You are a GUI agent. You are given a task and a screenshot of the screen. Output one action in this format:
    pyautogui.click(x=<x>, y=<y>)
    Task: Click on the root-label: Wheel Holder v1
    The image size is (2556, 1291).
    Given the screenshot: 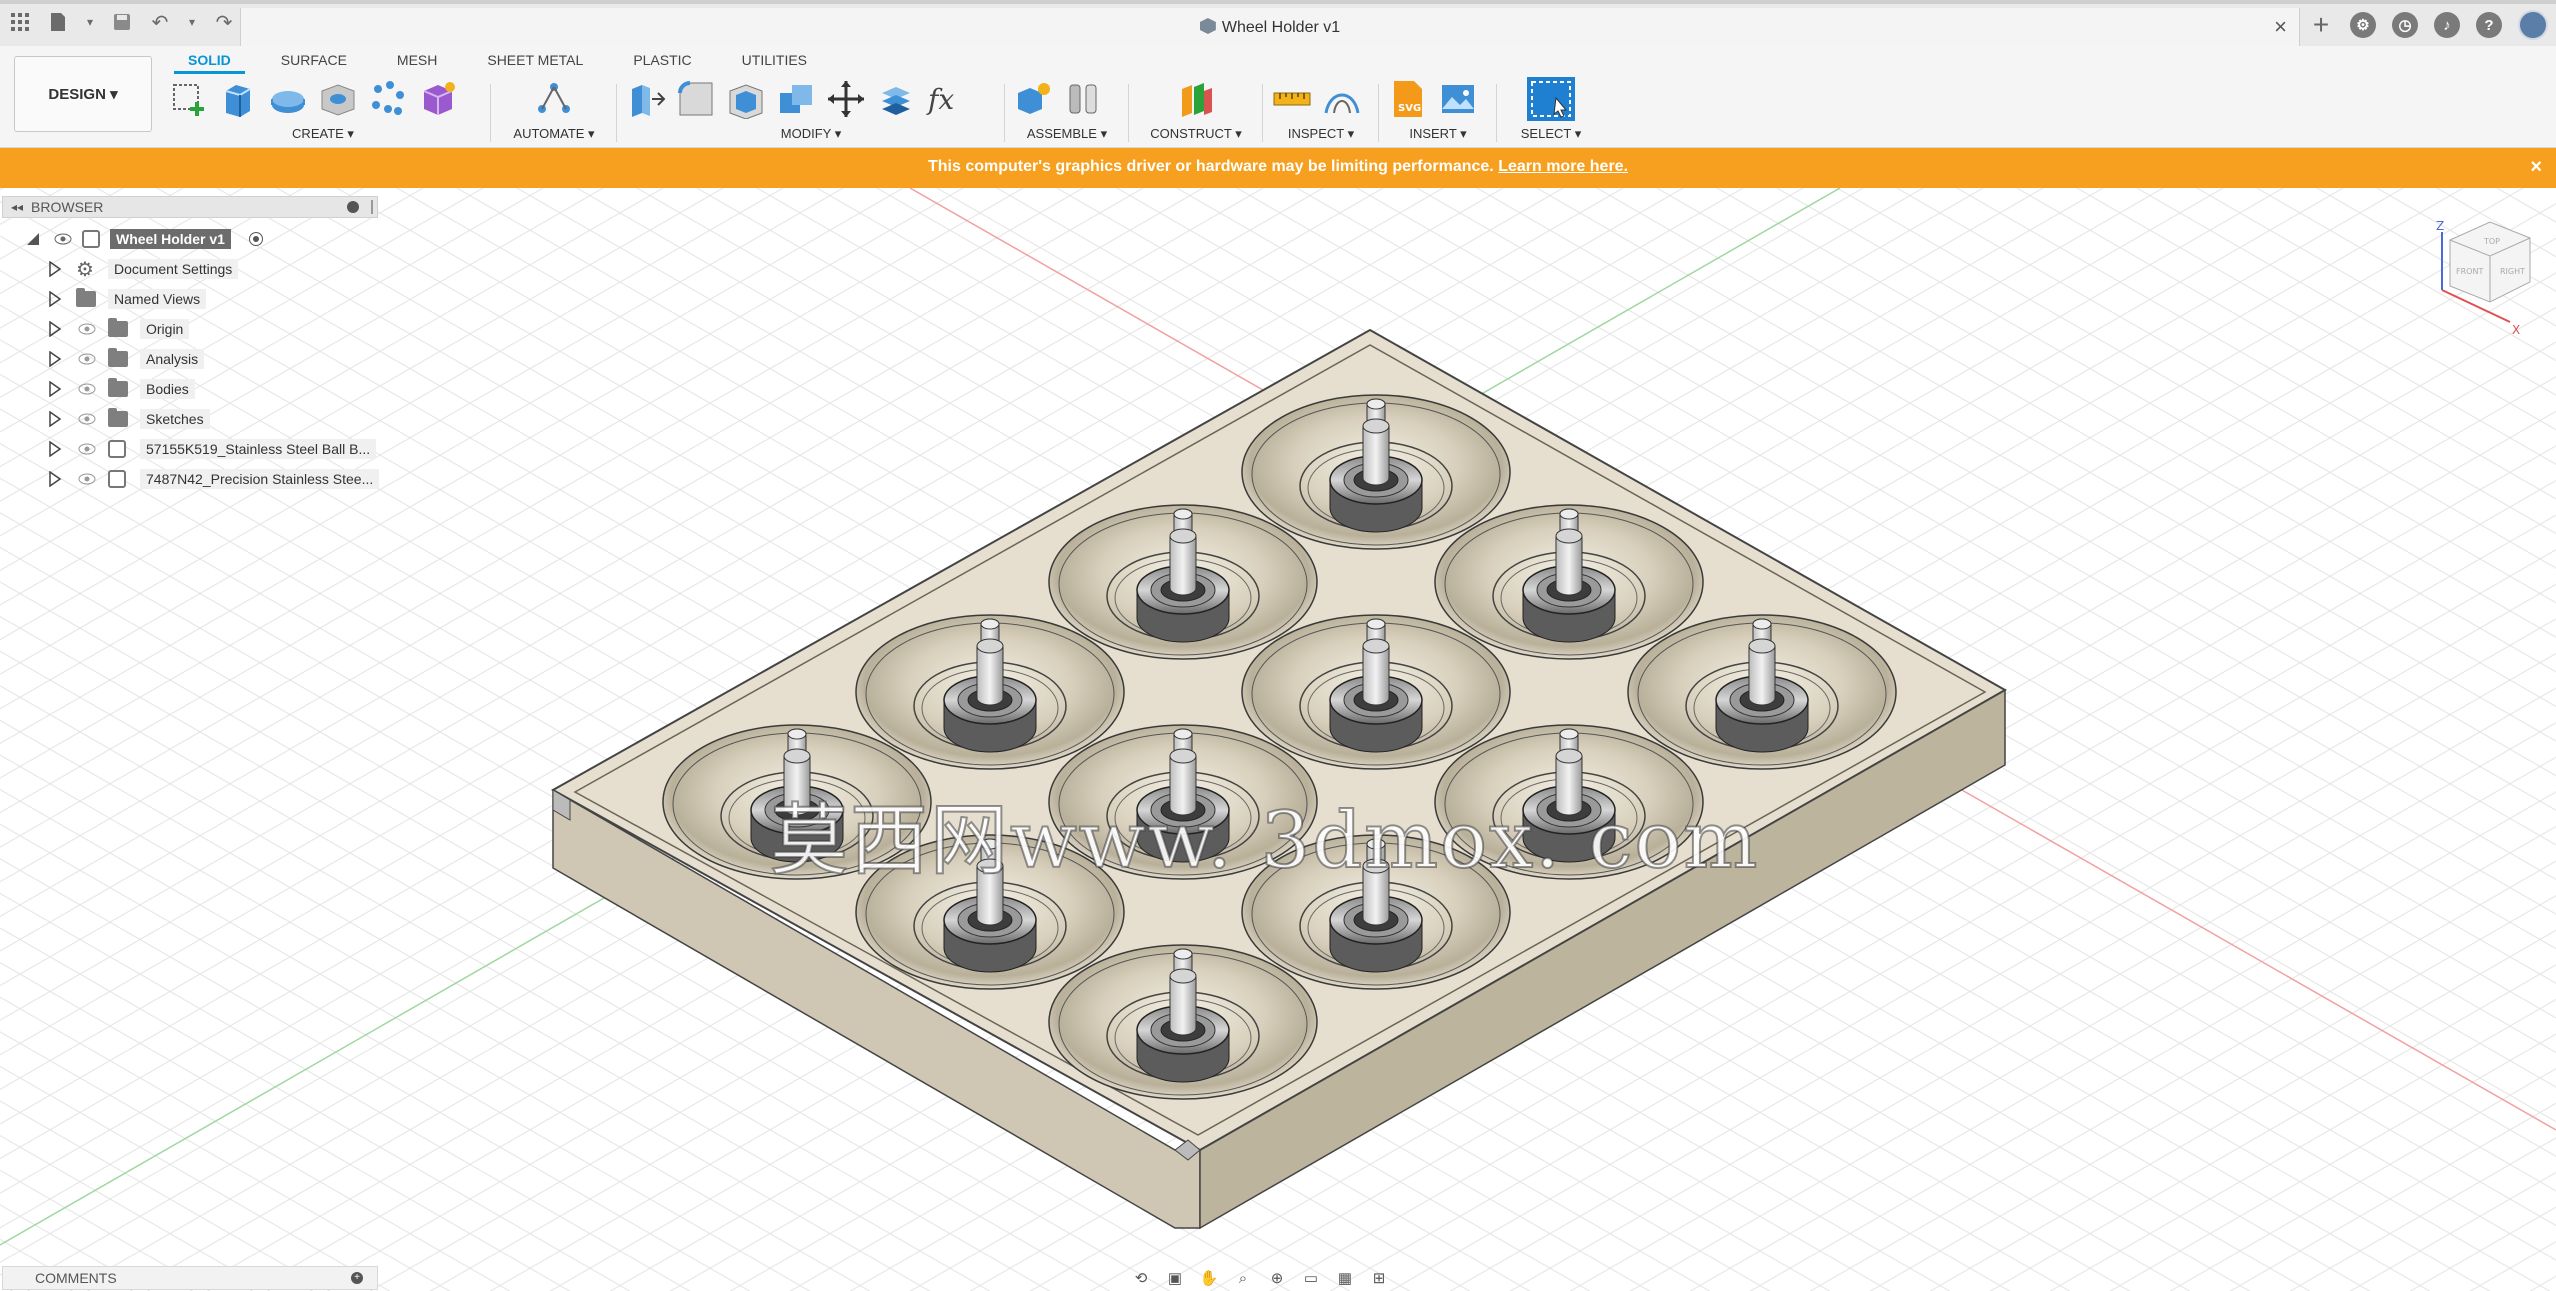 What is the action you would take?
    pyautogui.click(x=170, y=239)
    